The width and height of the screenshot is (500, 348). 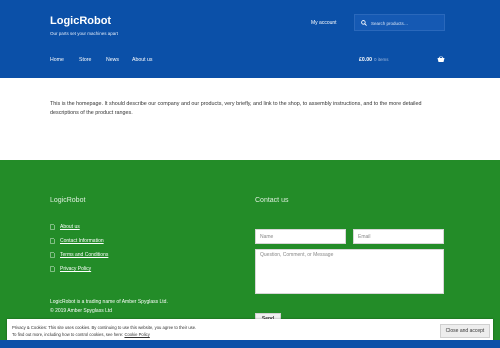 What do you see at coordinates (80, 21) in the screenshot?
I see `site-title: LogicRobot` at bounding box center [80, 21].